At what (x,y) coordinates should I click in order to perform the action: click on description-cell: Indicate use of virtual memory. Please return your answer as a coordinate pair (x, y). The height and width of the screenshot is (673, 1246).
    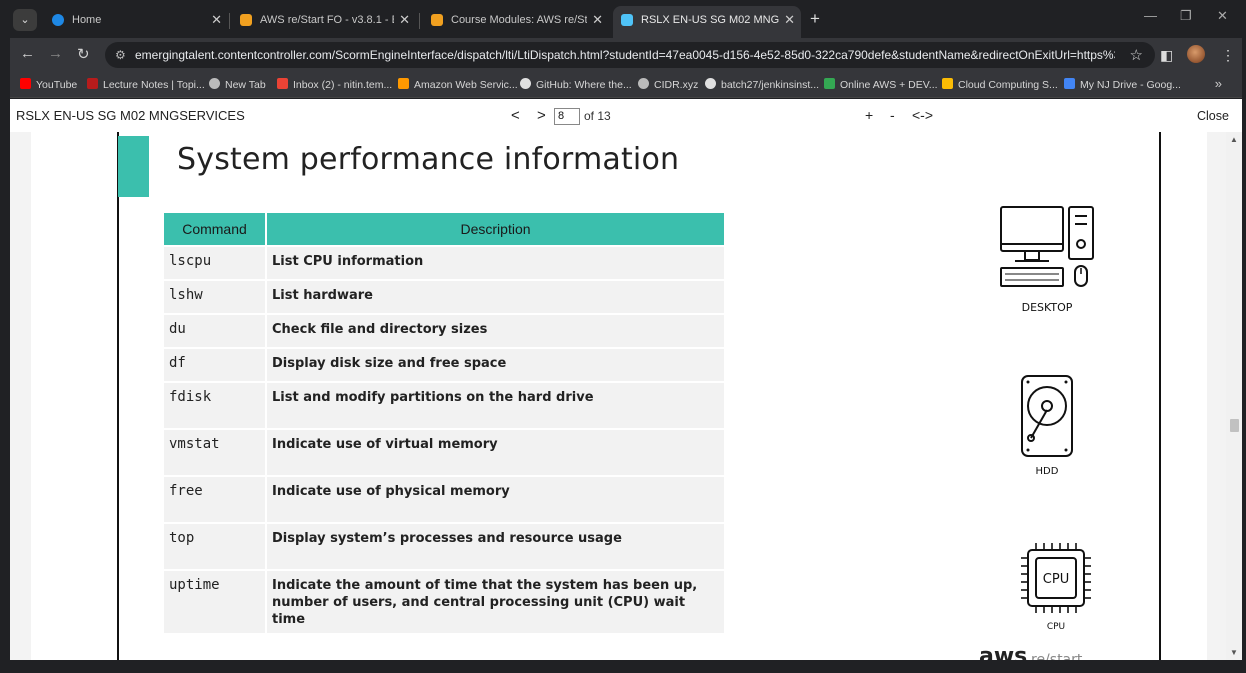
    Looking at the image, I should click on (495, 452).